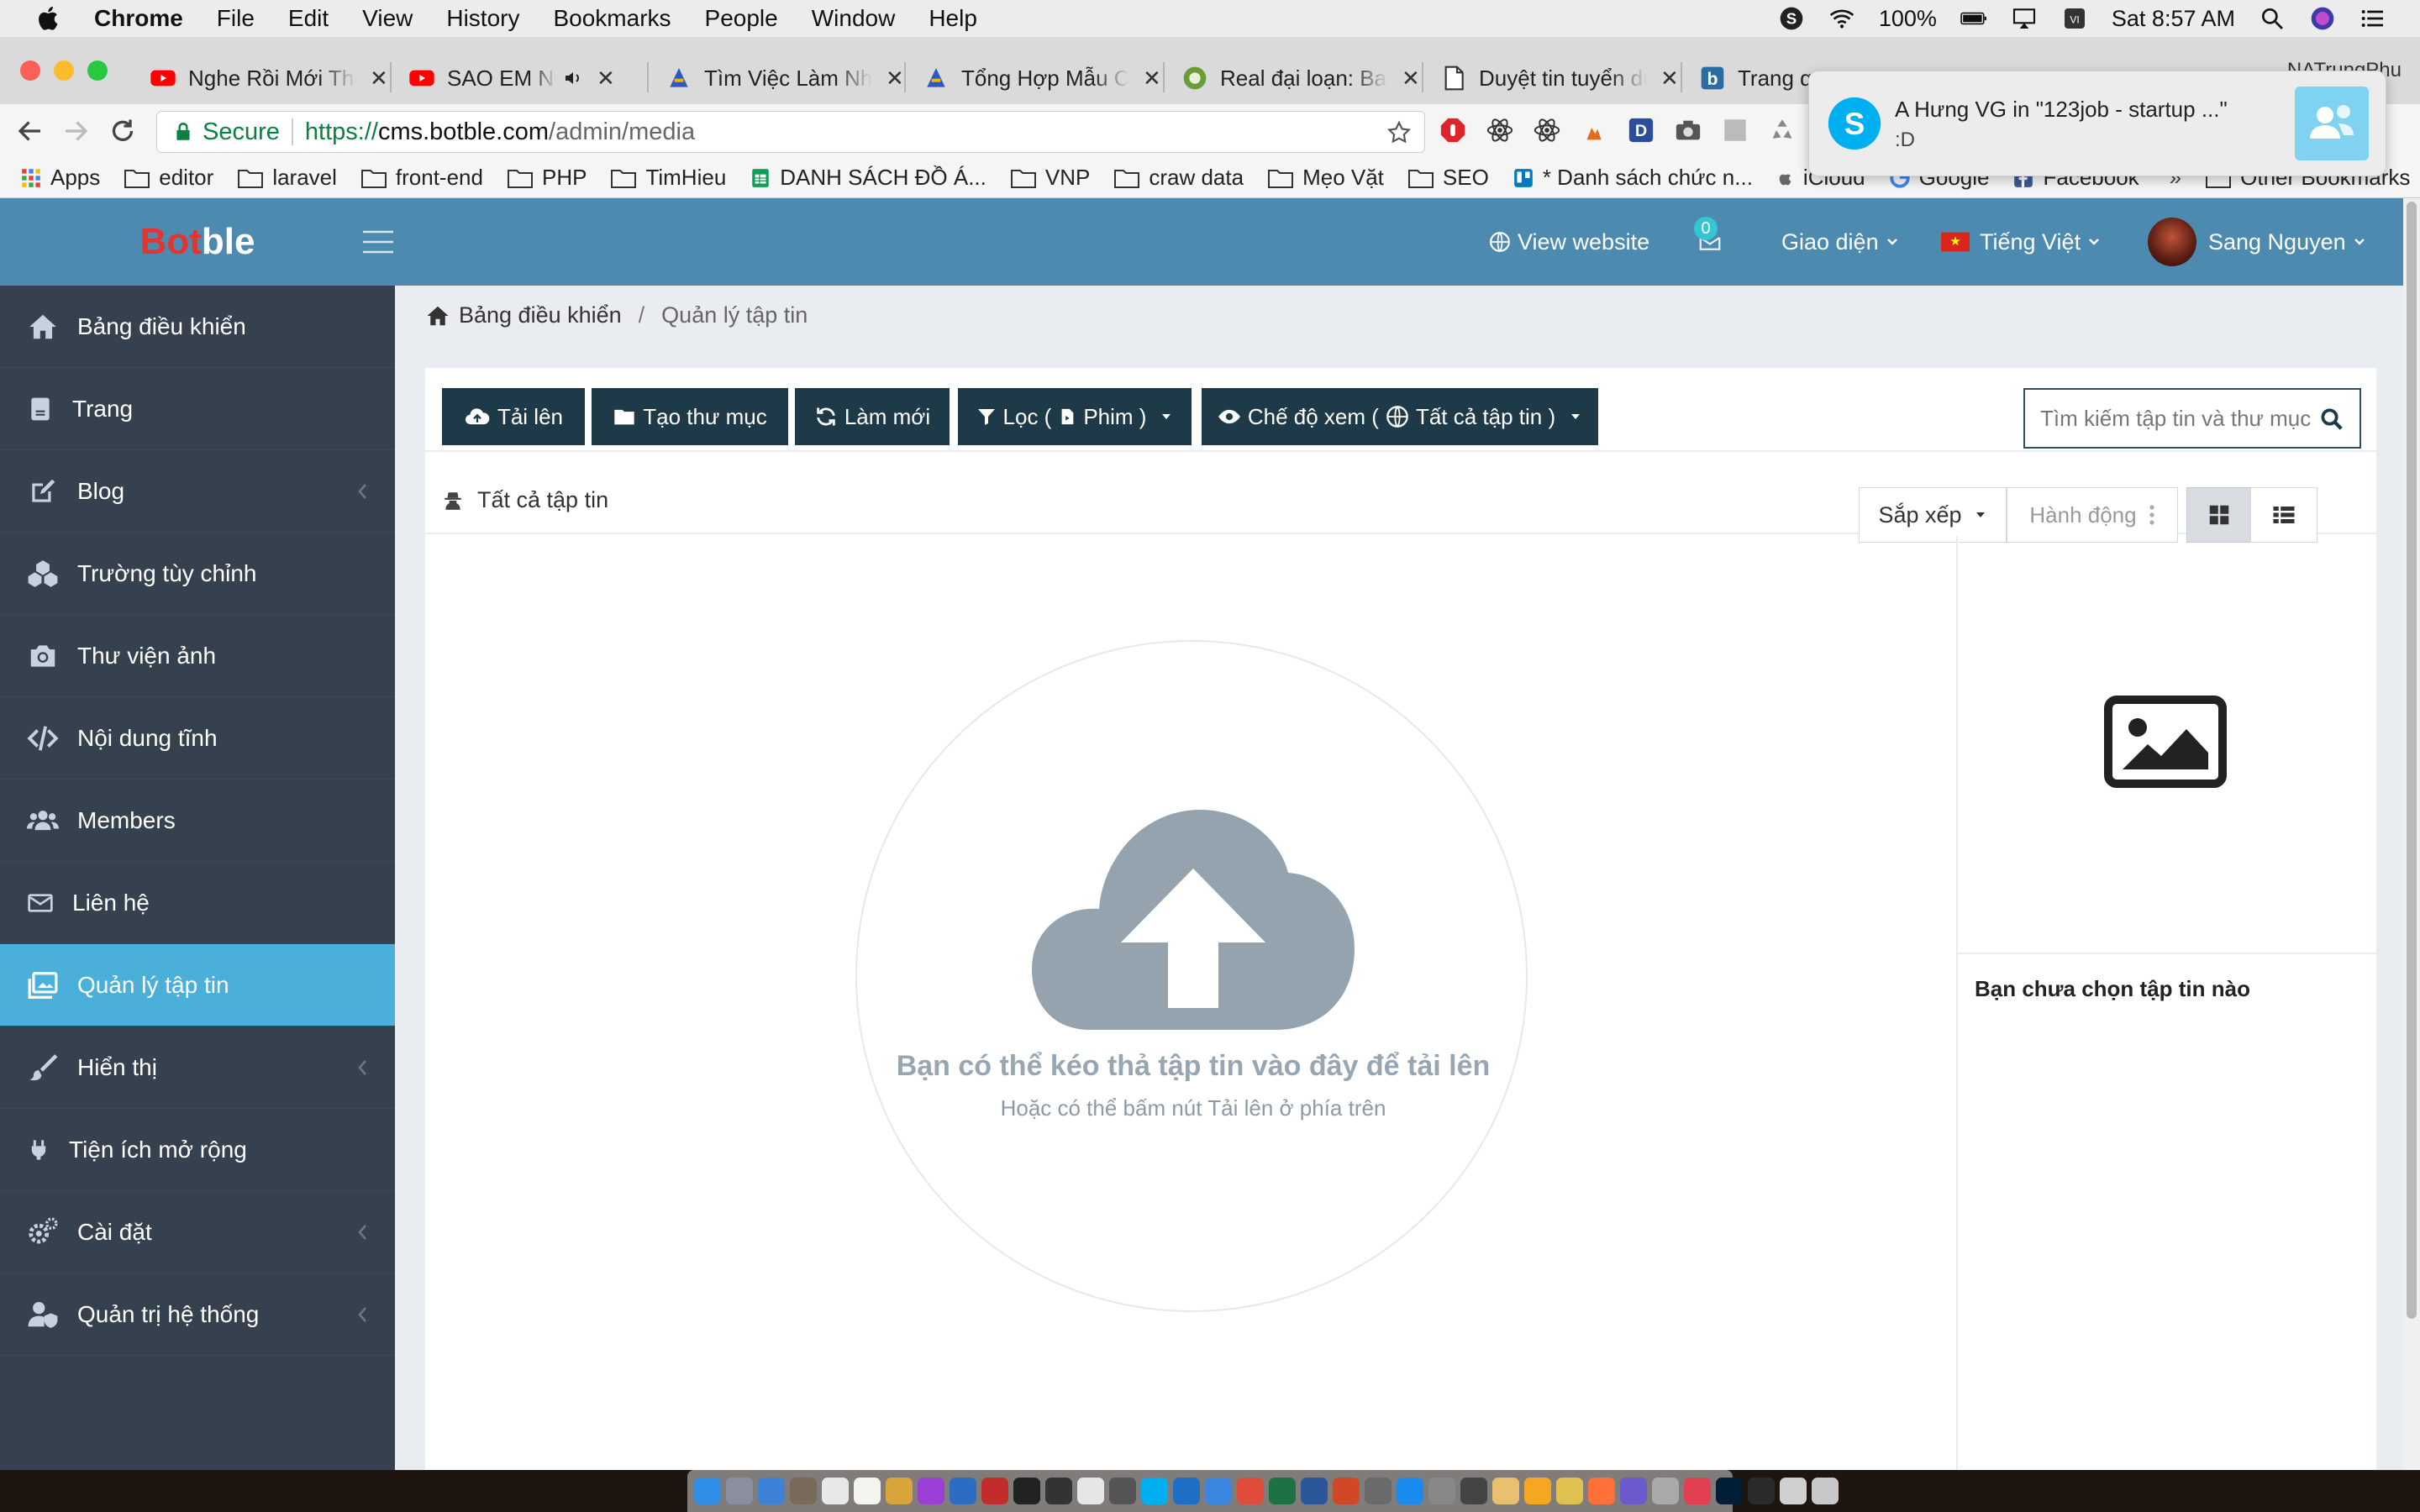 The width and height of the screenshot is (2420, 1512). What do you see at coordinates (197, 491) in the screenshot?
I see `sidebar-item-blog: Blog` at bounding box center [197, 491].